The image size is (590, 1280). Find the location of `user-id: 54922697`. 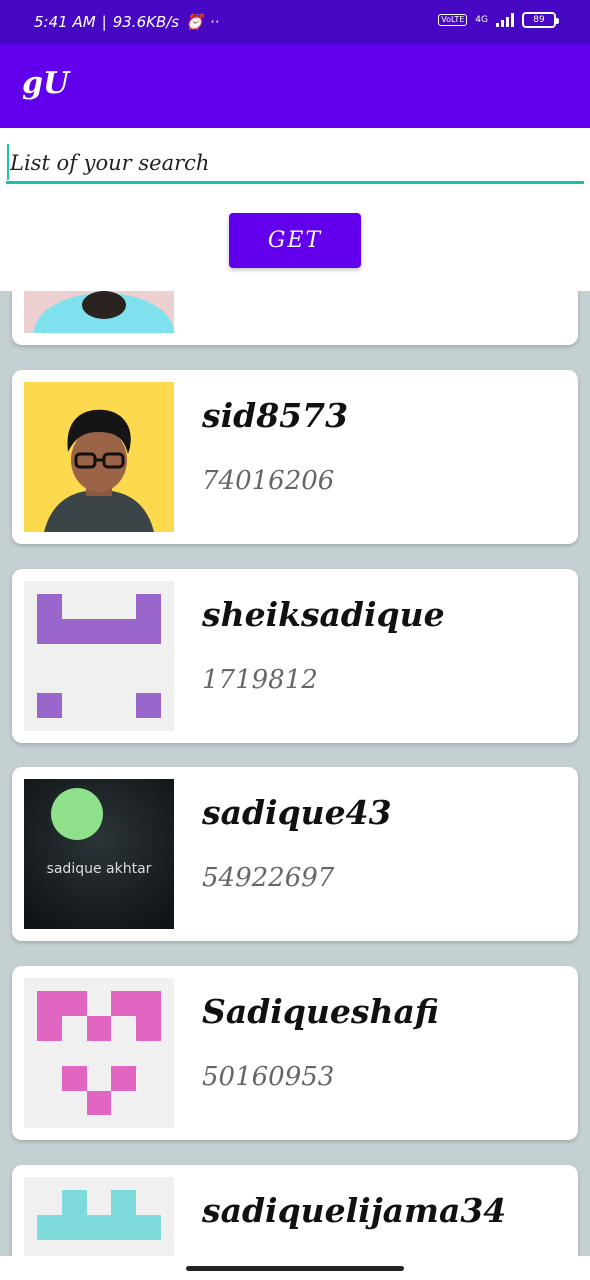

user-id: 54922697 is located at coordinates (268, 878).